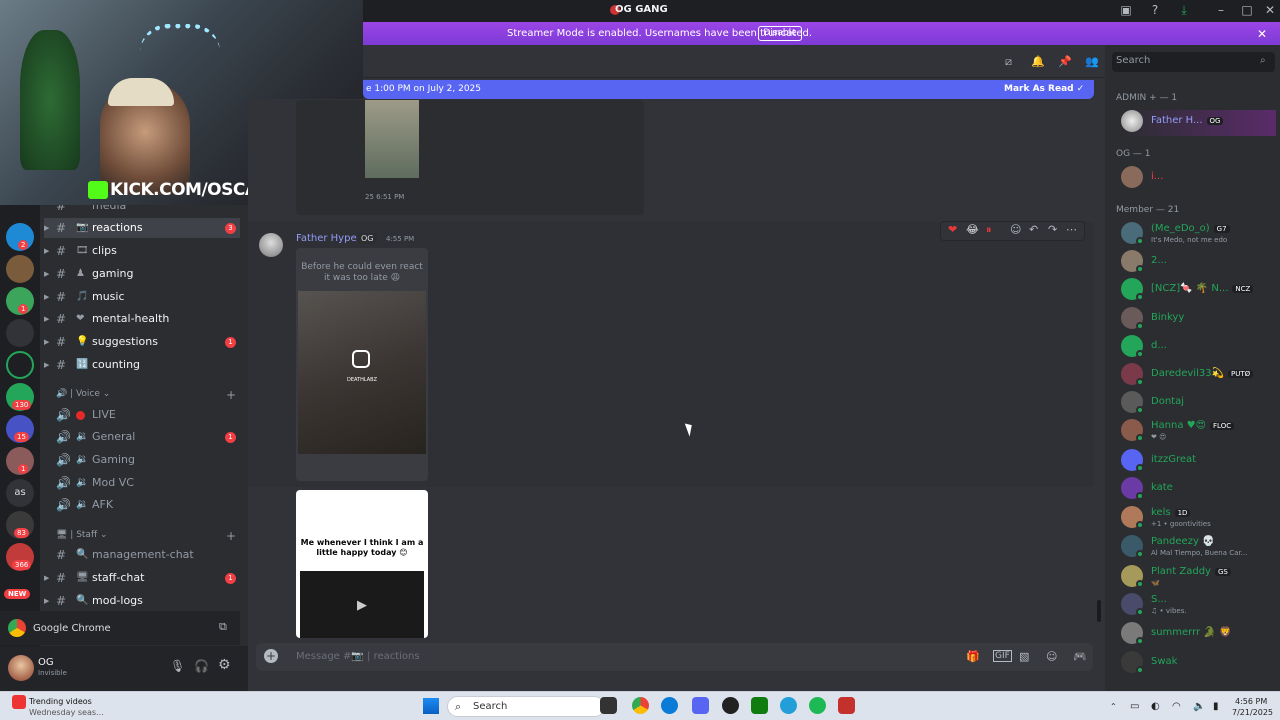 Image resolution: width=1280 pixels, height=720 pixels. I want to click on member-item: Swak, so click(1200, 664).